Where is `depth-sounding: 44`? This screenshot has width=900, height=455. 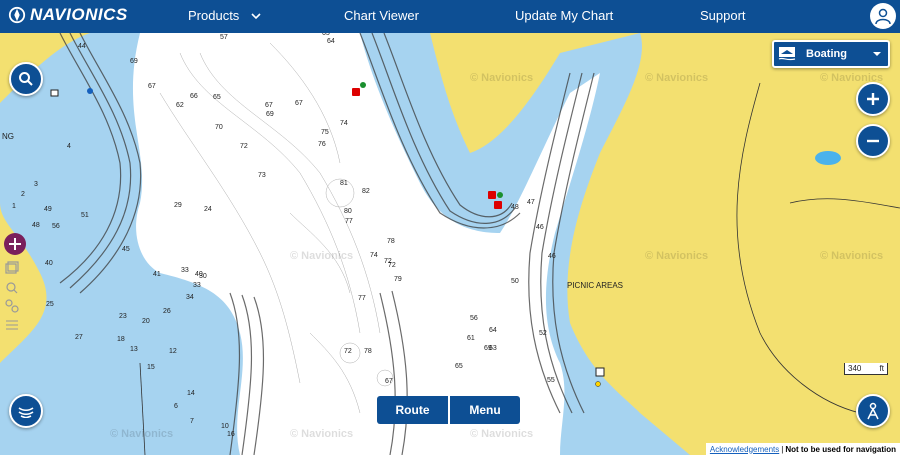 depth-sounding: 44 is located at coordinates (82, 46).